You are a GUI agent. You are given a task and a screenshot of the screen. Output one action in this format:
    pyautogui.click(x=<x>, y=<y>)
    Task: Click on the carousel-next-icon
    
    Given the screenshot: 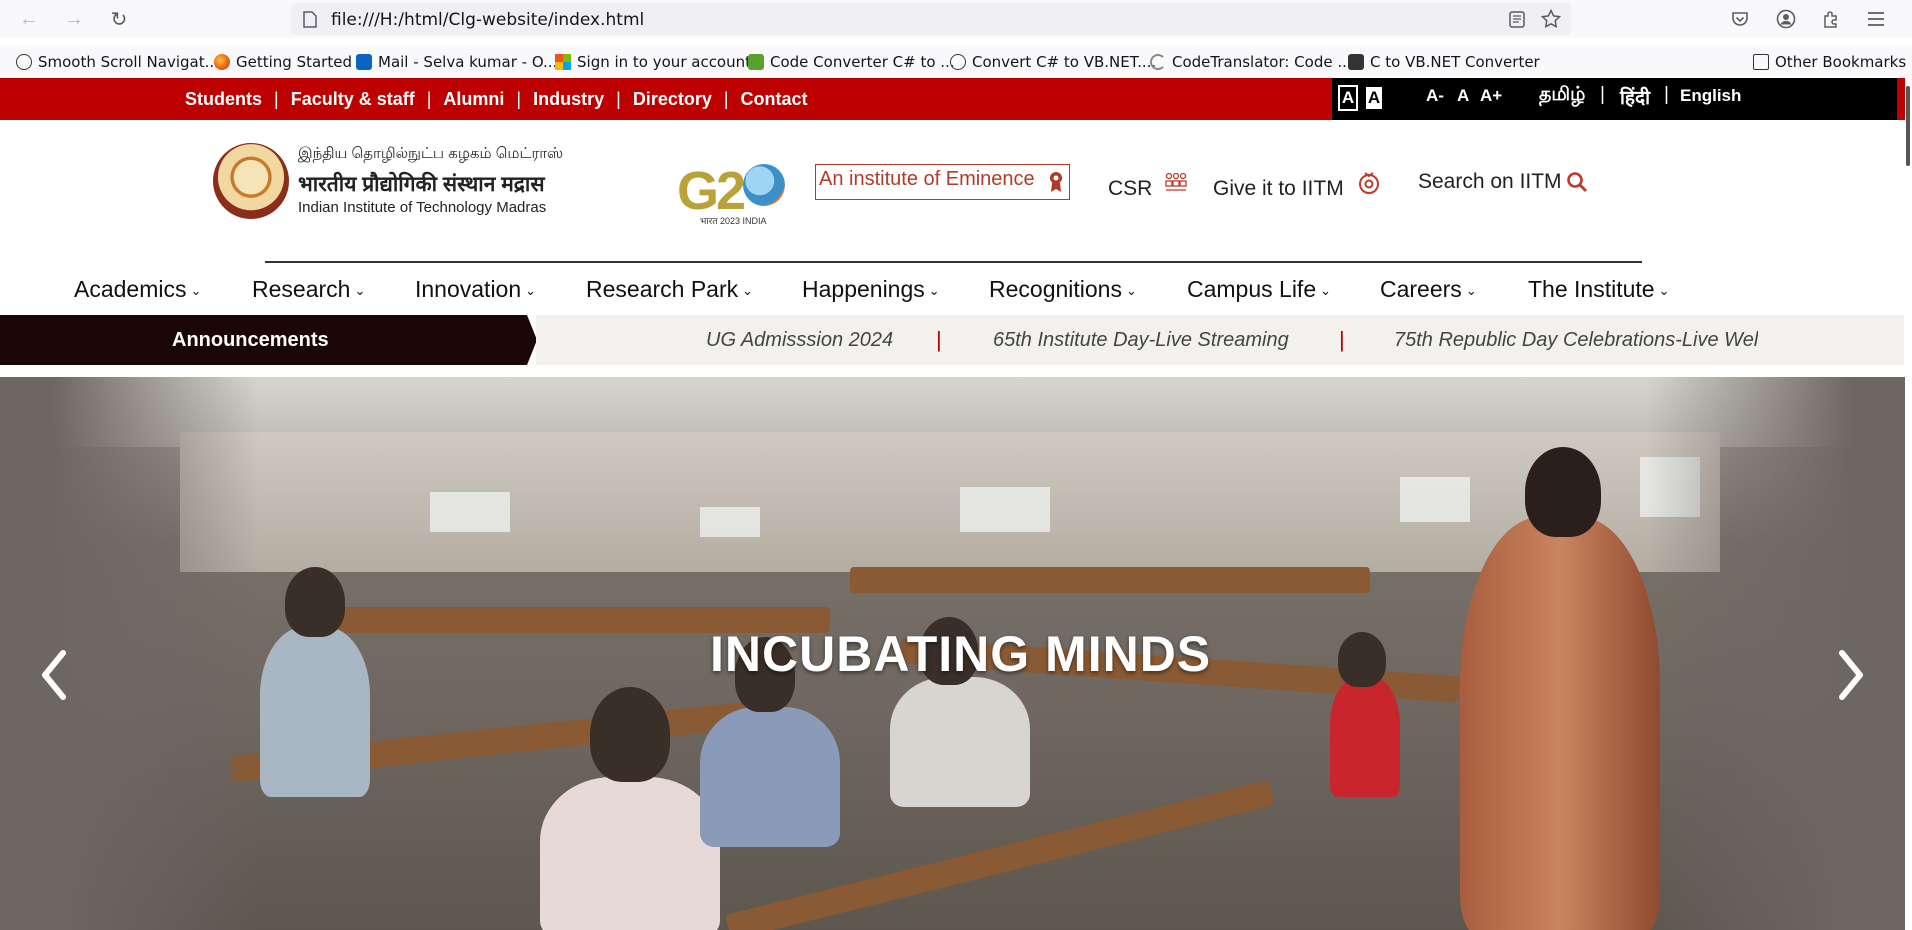 What is the action you would take?
    pyautogui.click(x=1850, y=675)
    